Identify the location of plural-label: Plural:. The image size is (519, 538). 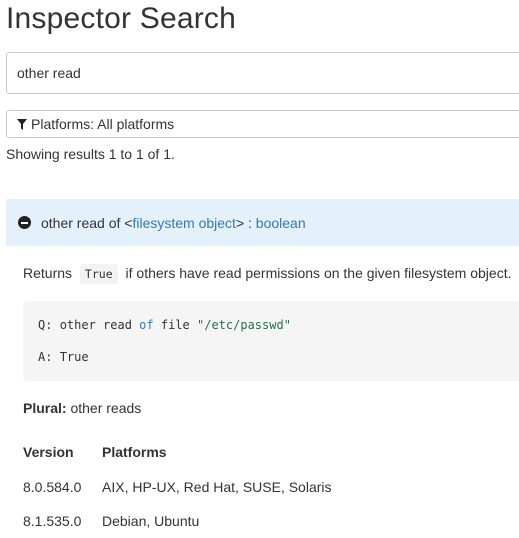
(45, 408).